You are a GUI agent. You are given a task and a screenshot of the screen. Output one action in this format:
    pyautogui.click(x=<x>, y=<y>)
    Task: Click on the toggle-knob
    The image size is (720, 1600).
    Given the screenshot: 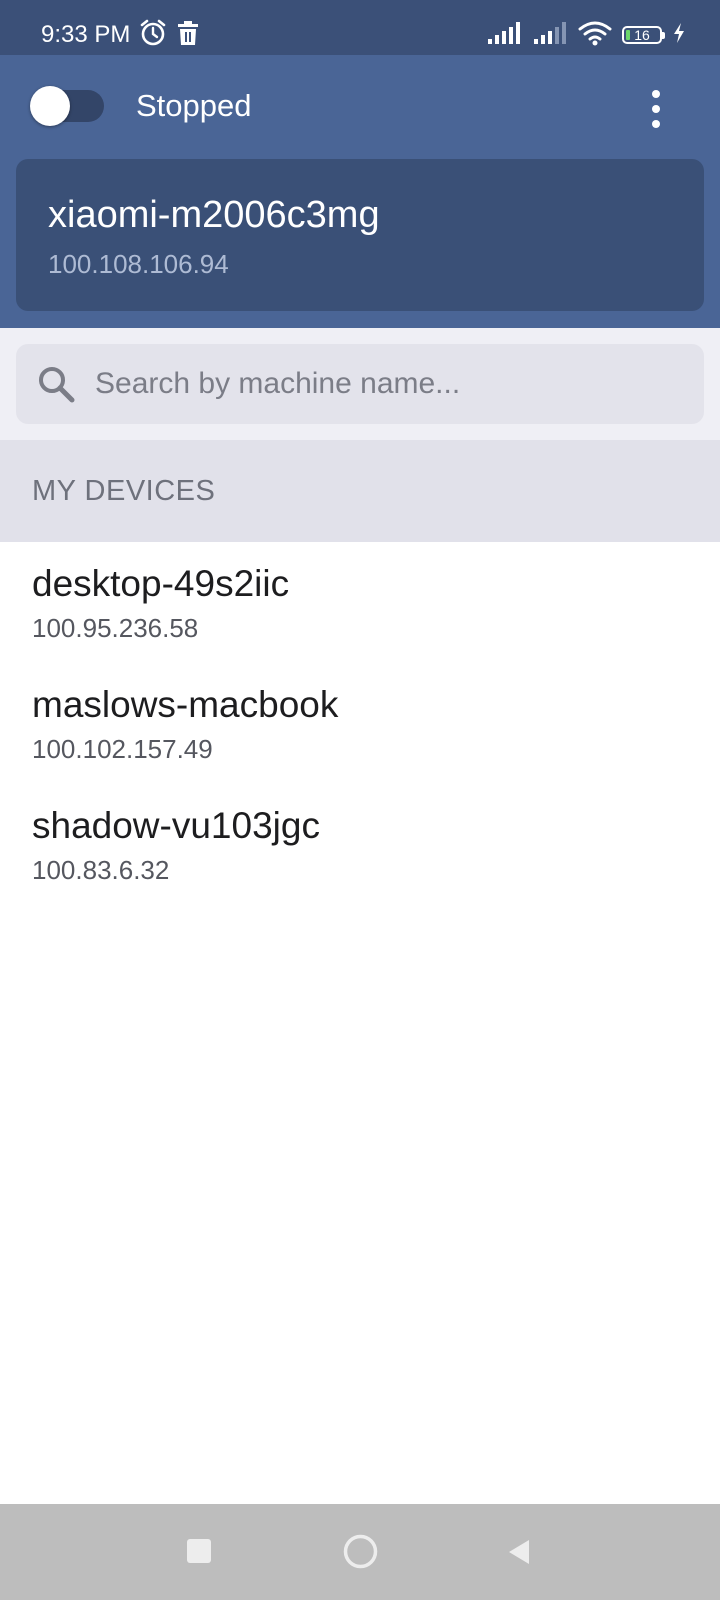 What is the action you would take?
    pyautogui.click(x=50, y=106)
    